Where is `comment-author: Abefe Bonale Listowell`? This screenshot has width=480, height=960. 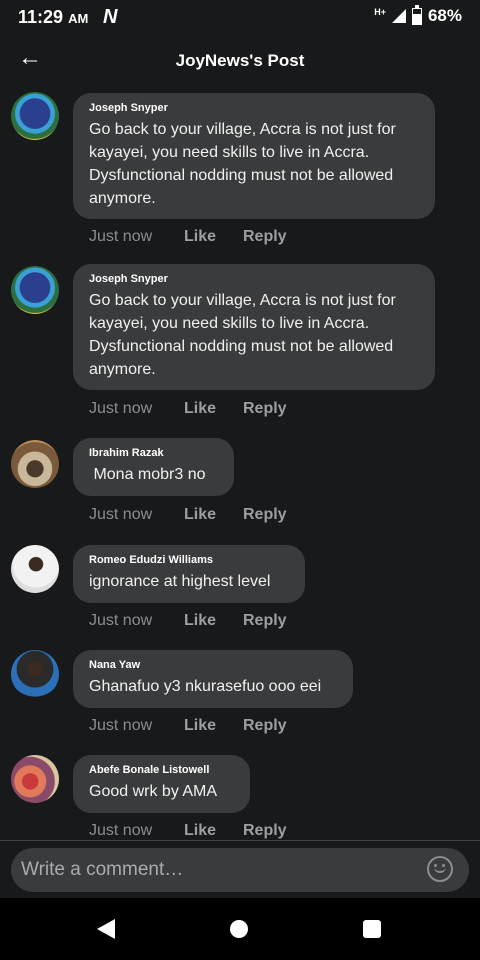 comment-author: Abefe Bonale Listowell is located at coordinates (161, 770).